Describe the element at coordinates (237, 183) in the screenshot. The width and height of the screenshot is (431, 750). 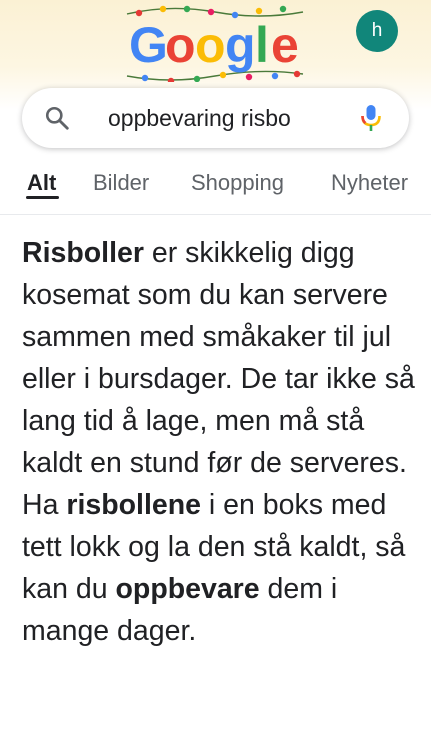
I see `tab-shopping: Shopping` at that location.